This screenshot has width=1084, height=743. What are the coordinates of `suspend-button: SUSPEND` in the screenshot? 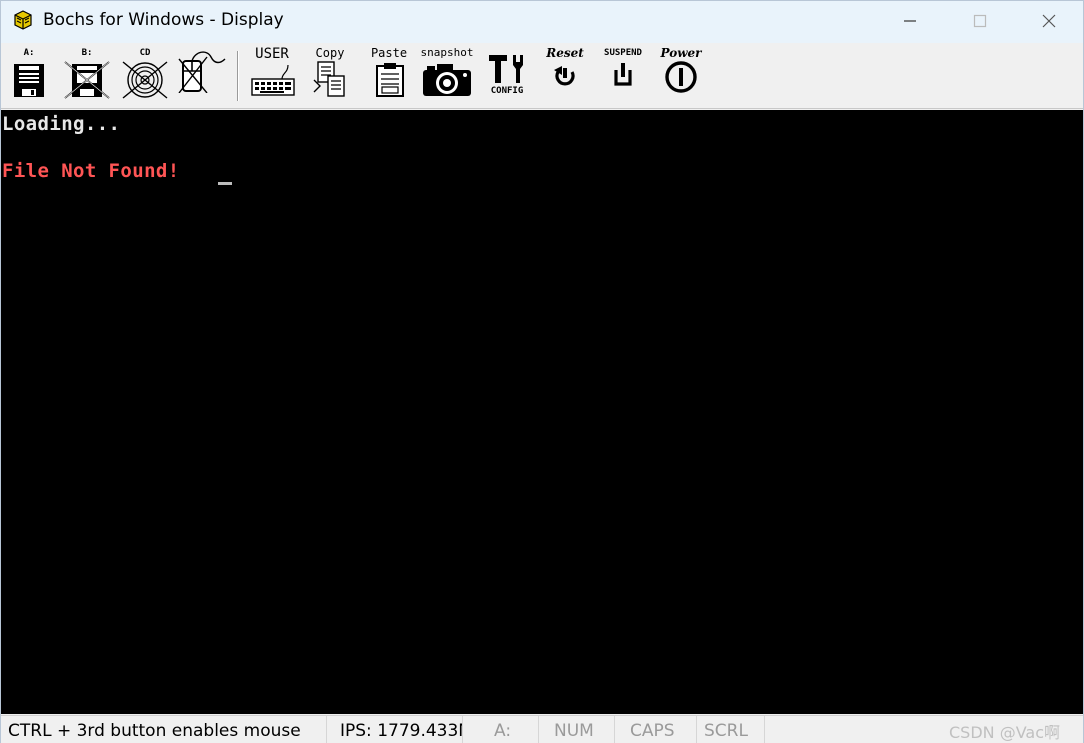 It's located at (623, 76).